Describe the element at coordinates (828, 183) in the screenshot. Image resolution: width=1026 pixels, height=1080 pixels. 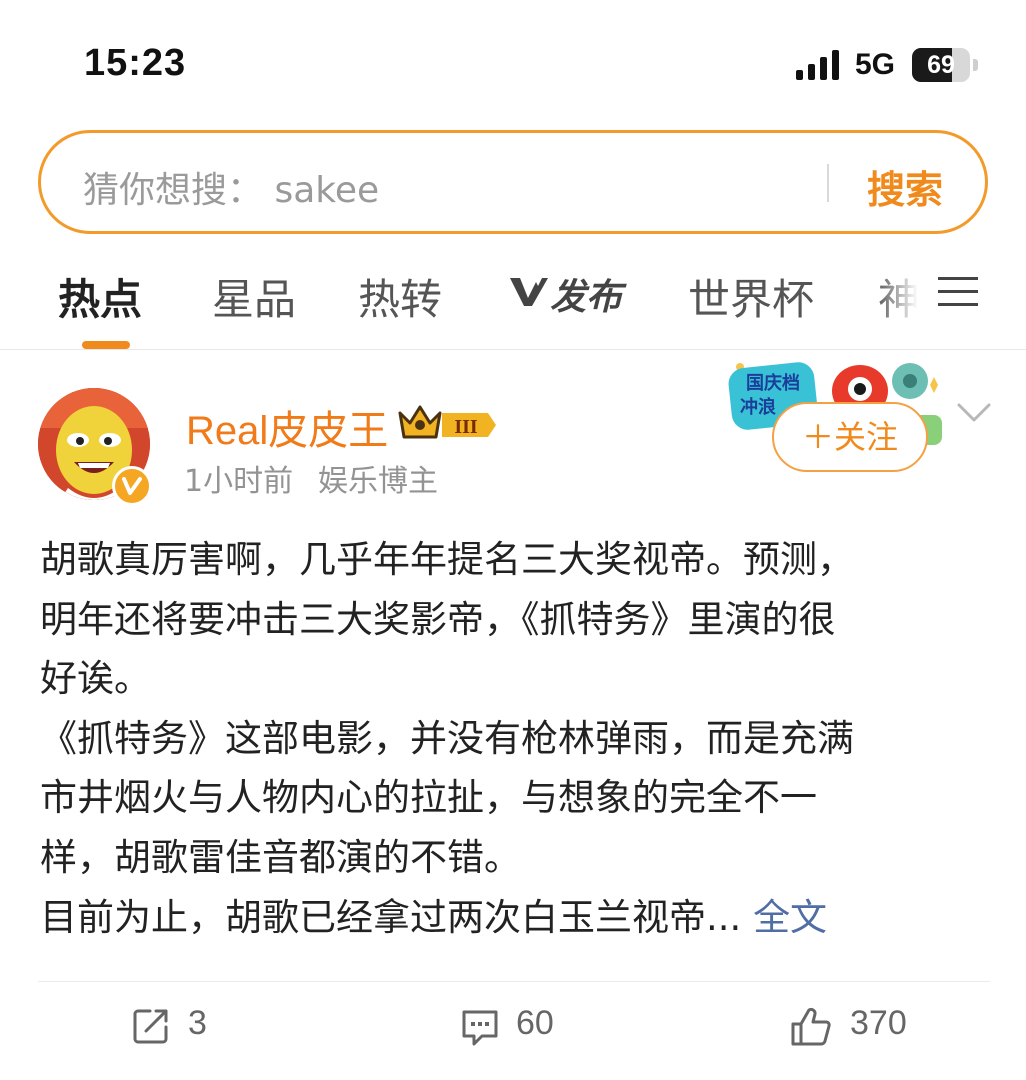
I see `search-divider` at that location.